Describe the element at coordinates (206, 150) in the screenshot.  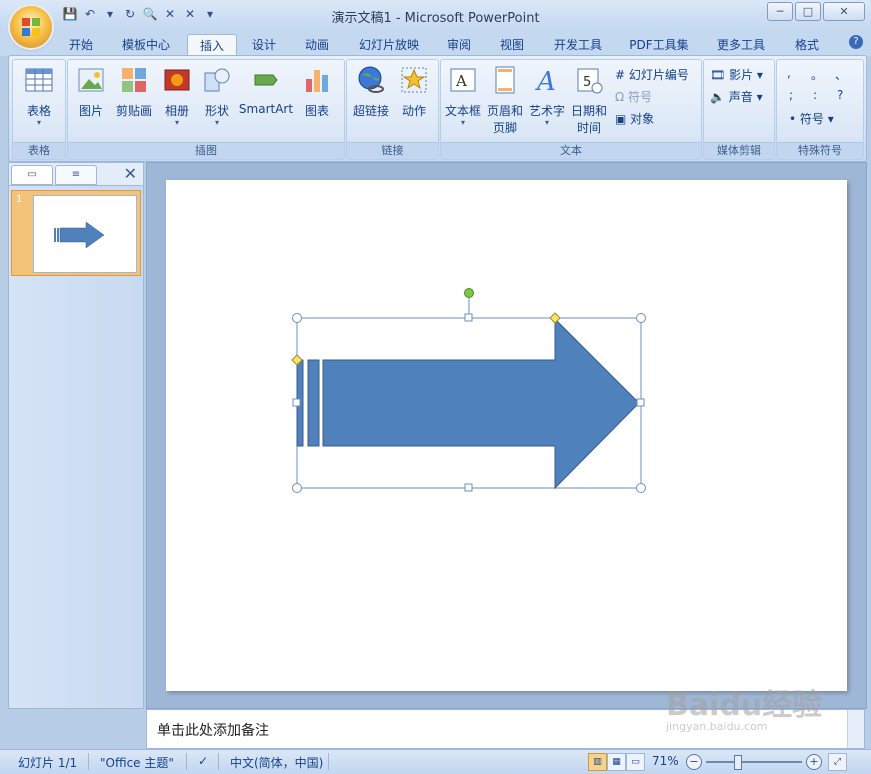
I see `group-label-illustrations: 插图` at that location.